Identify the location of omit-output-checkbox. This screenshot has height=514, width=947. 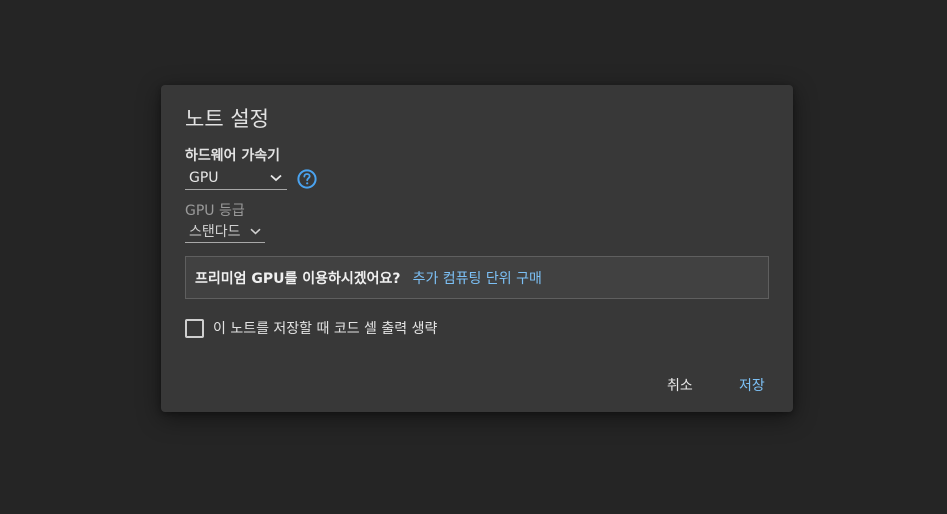
(194, 328).